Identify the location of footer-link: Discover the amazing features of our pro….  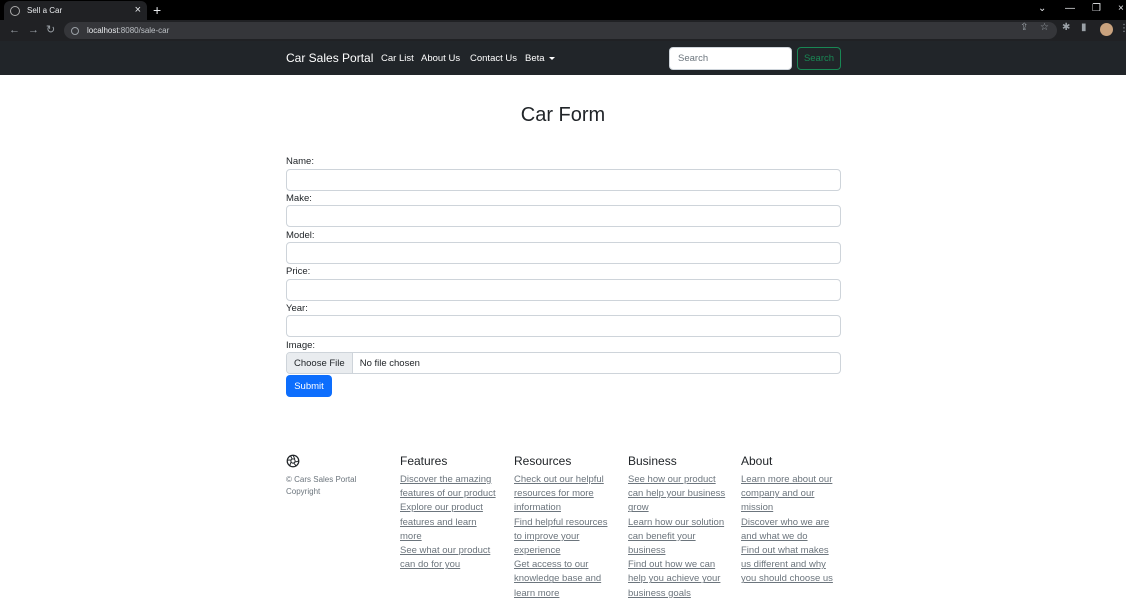
(450, 487).